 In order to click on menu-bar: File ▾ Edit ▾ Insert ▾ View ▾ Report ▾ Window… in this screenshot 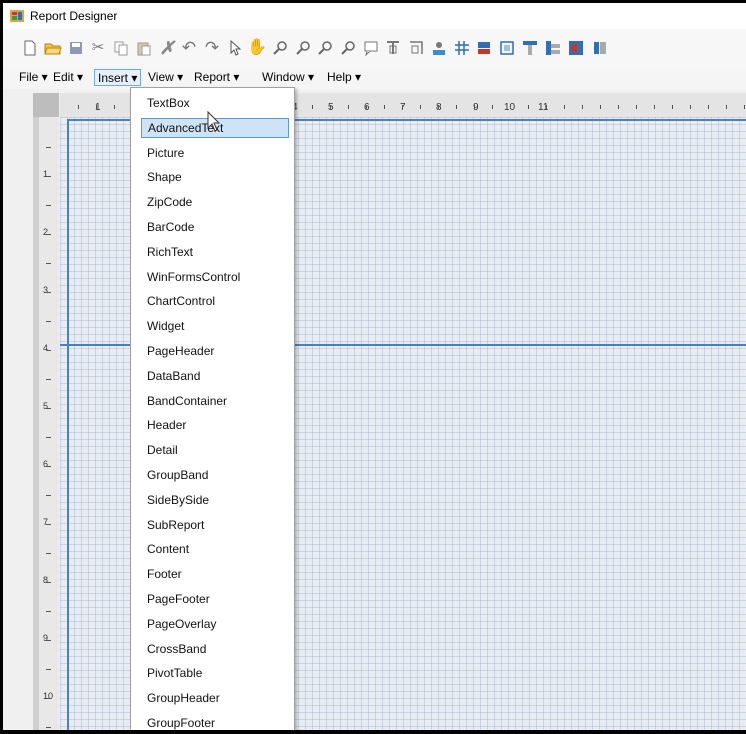, I will do `click(374, 78)`.